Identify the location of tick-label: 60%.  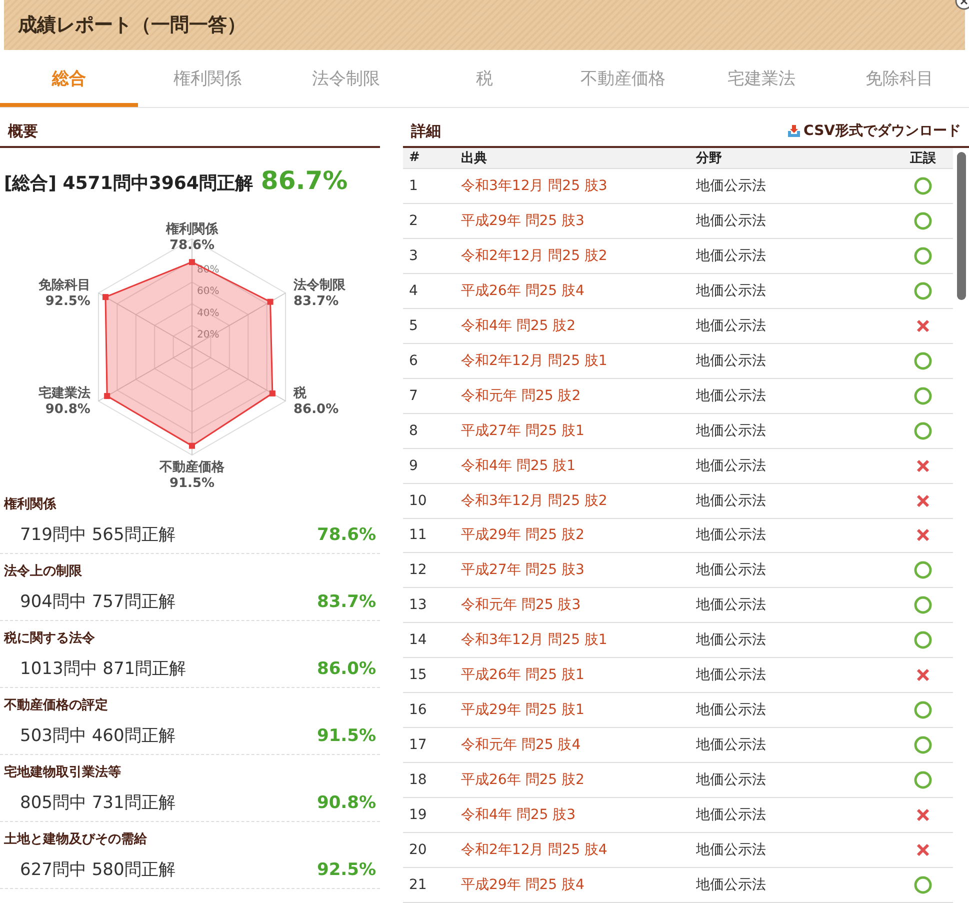
(208, 292).